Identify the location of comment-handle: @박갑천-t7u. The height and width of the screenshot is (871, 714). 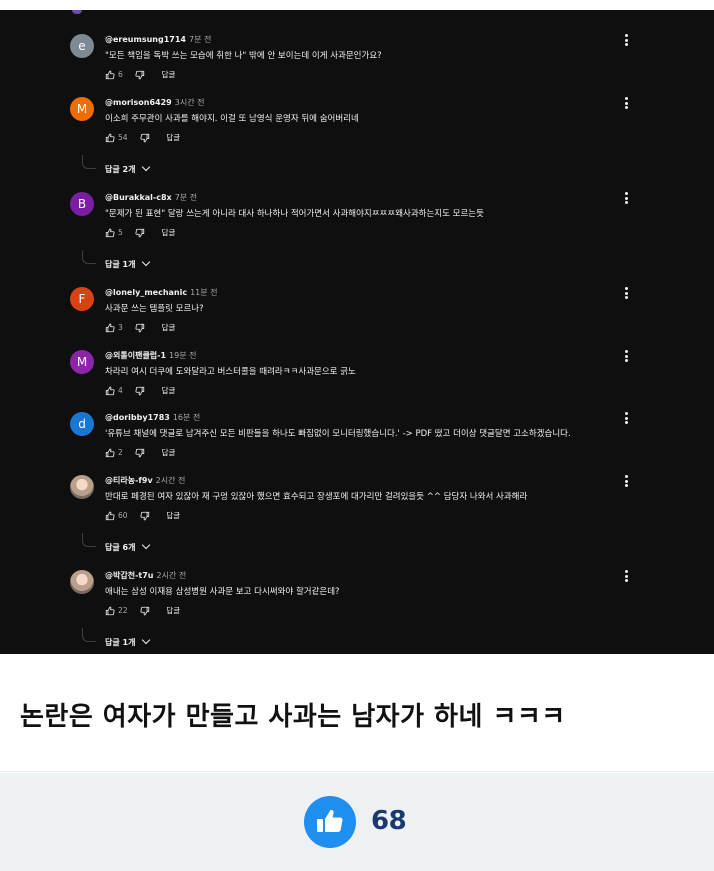
(129, 575).